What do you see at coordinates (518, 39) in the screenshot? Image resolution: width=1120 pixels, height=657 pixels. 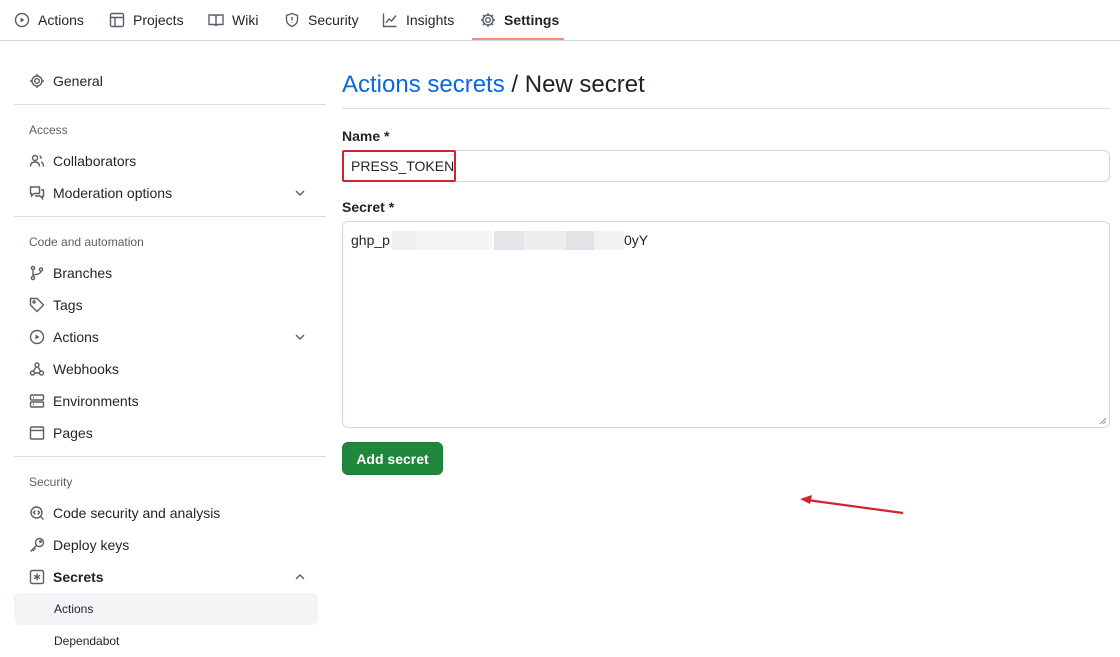 I see `selected-tab-underline` at bounding box center [518, 39].